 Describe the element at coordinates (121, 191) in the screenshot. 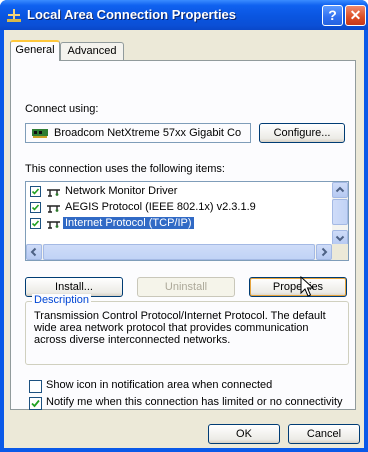

I see `item-label: Network Monitor Driver` at that location.